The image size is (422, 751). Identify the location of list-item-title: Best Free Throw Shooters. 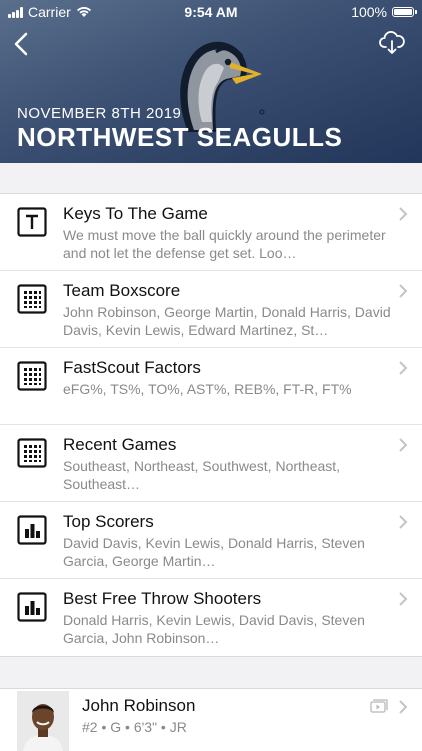
(162, 598).